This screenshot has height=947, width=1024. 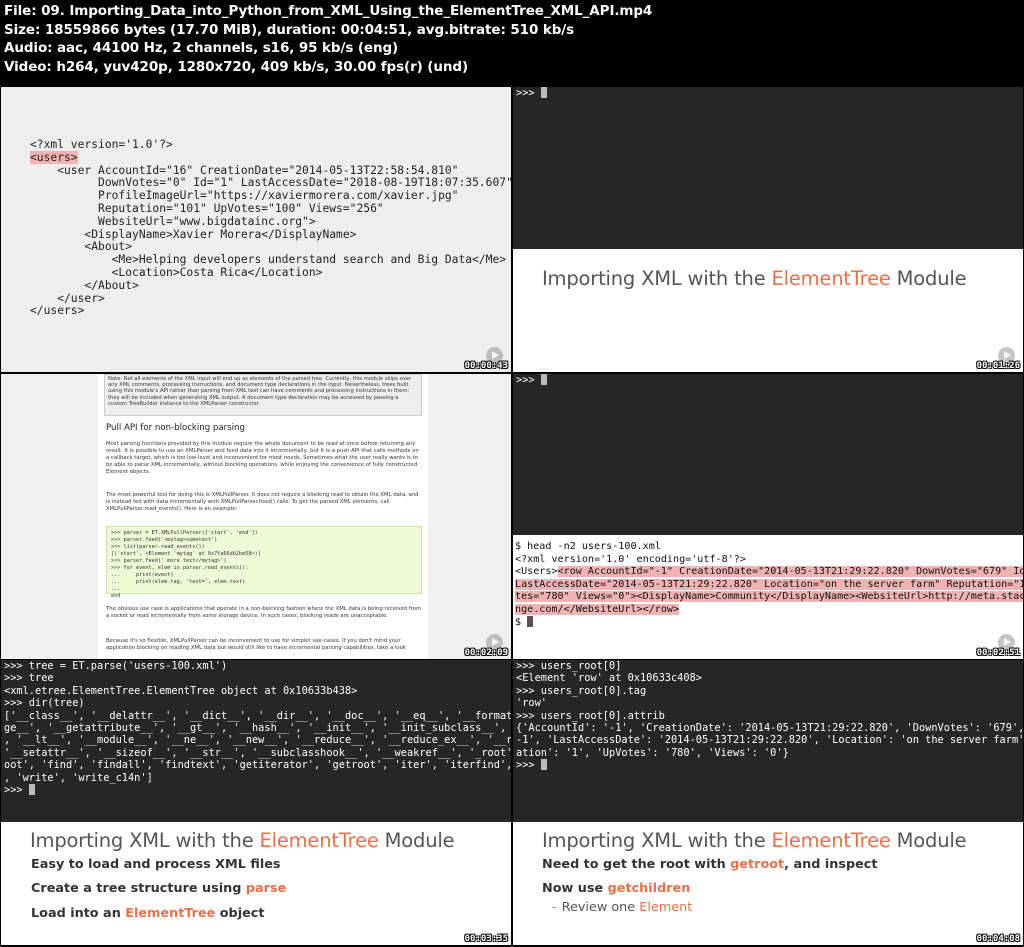 I want to click on bullet-accent: parse, so click(x=266, y=888).